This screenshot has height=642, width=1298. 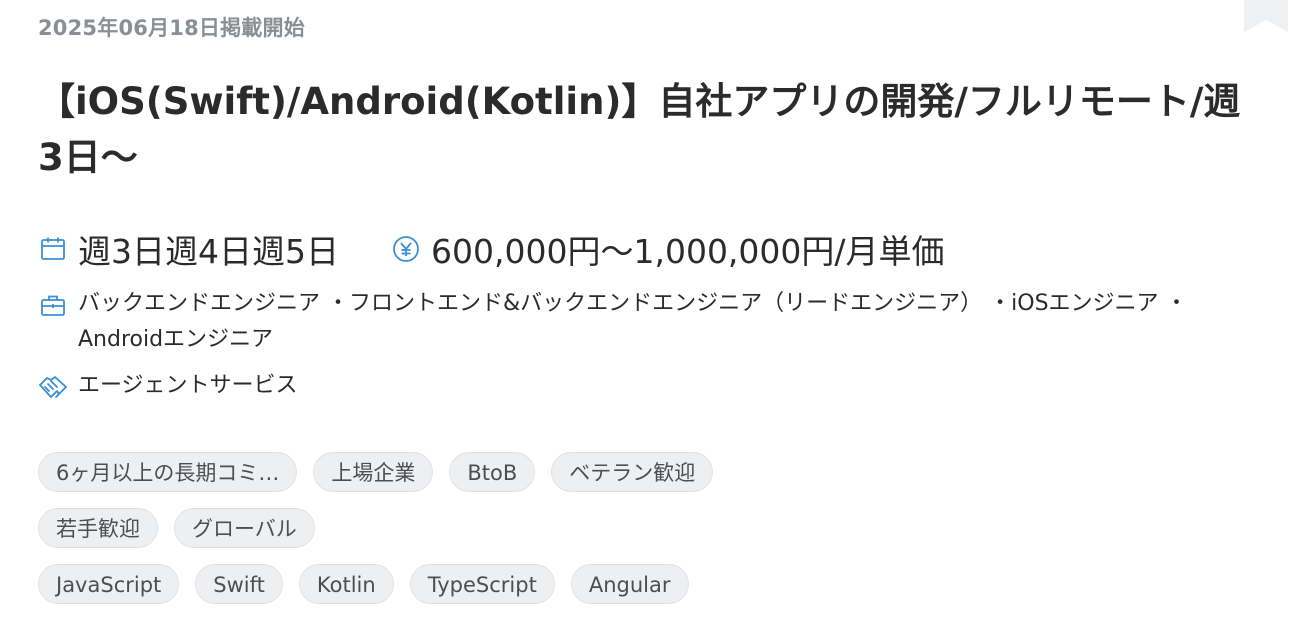 What do you see at coordinates (239, 584) in the screenshot?
I see `skill-tag: Swift` at bounding box center [239, 584].